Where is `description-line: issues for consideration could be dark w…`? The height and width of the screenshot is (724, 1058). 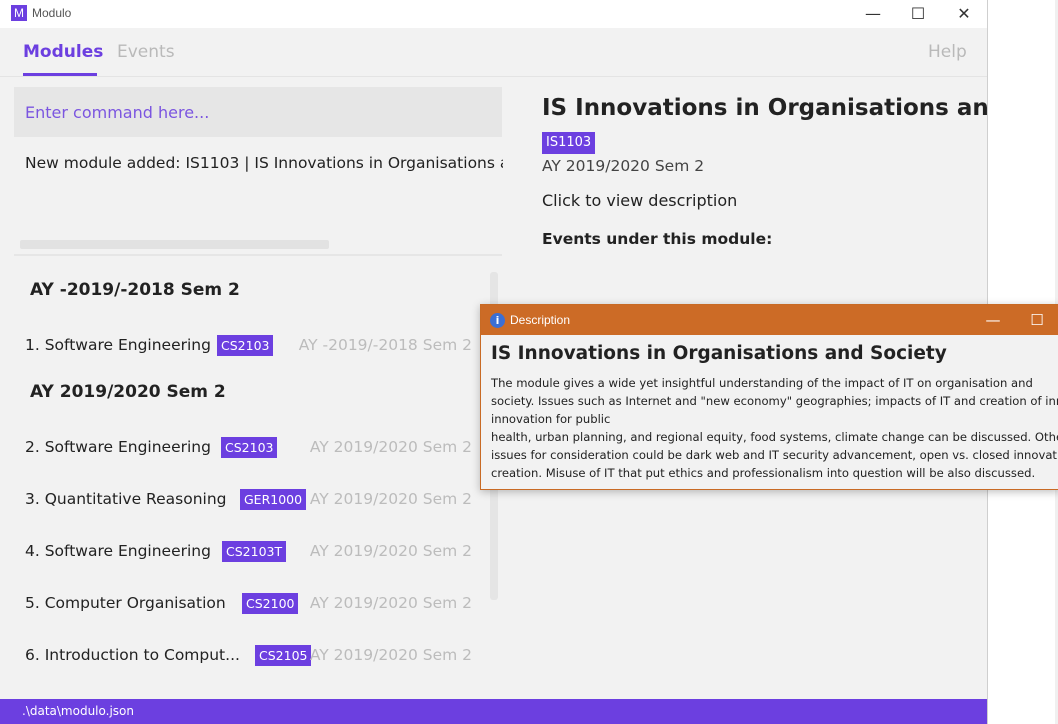 description-line: issues for consideration could be dark w… is located at coordinates (774, 455).